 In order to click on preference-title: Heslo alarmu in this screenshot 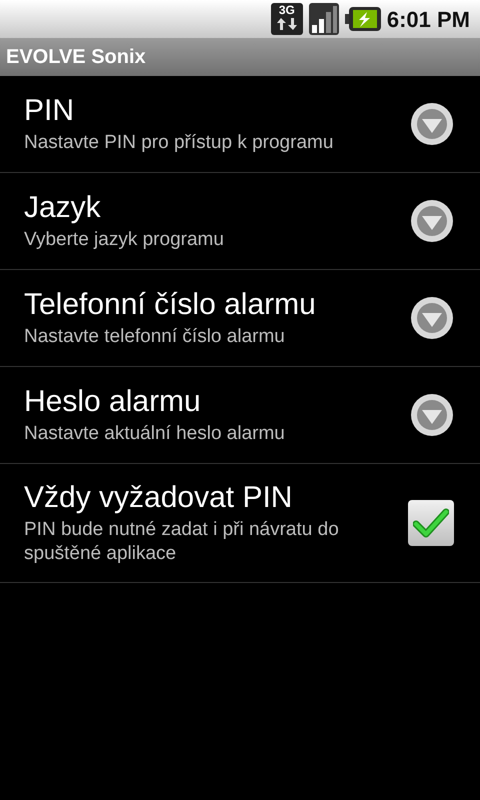, I will do `click(113, 402)`.